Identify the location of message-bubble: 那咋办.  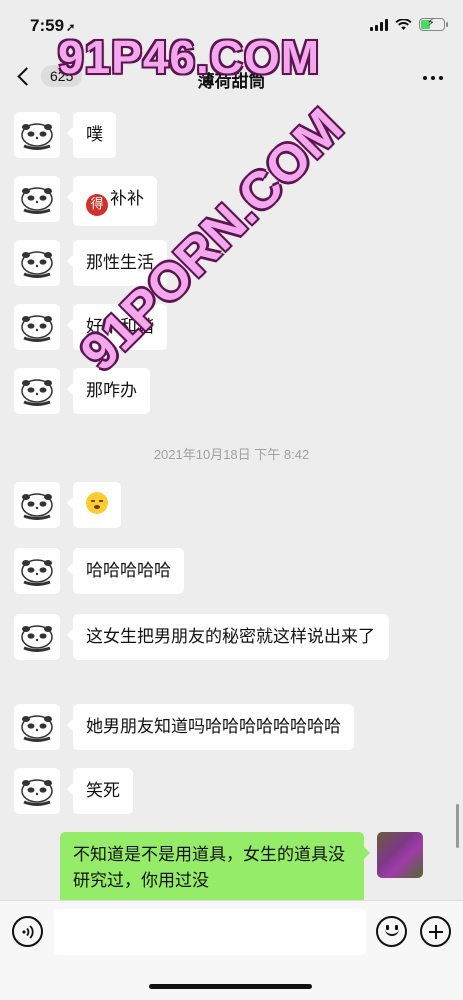
(108, 391).